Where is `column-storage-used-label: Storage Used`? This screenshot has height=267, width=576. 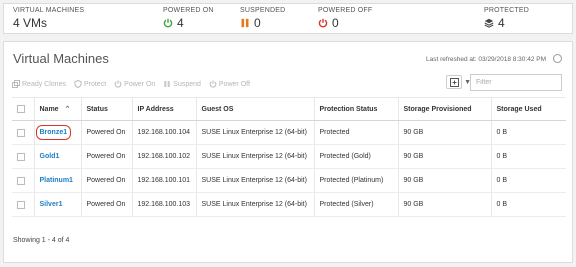 column-storage-used-label: Storage Used is located at coordinates (519, 109).